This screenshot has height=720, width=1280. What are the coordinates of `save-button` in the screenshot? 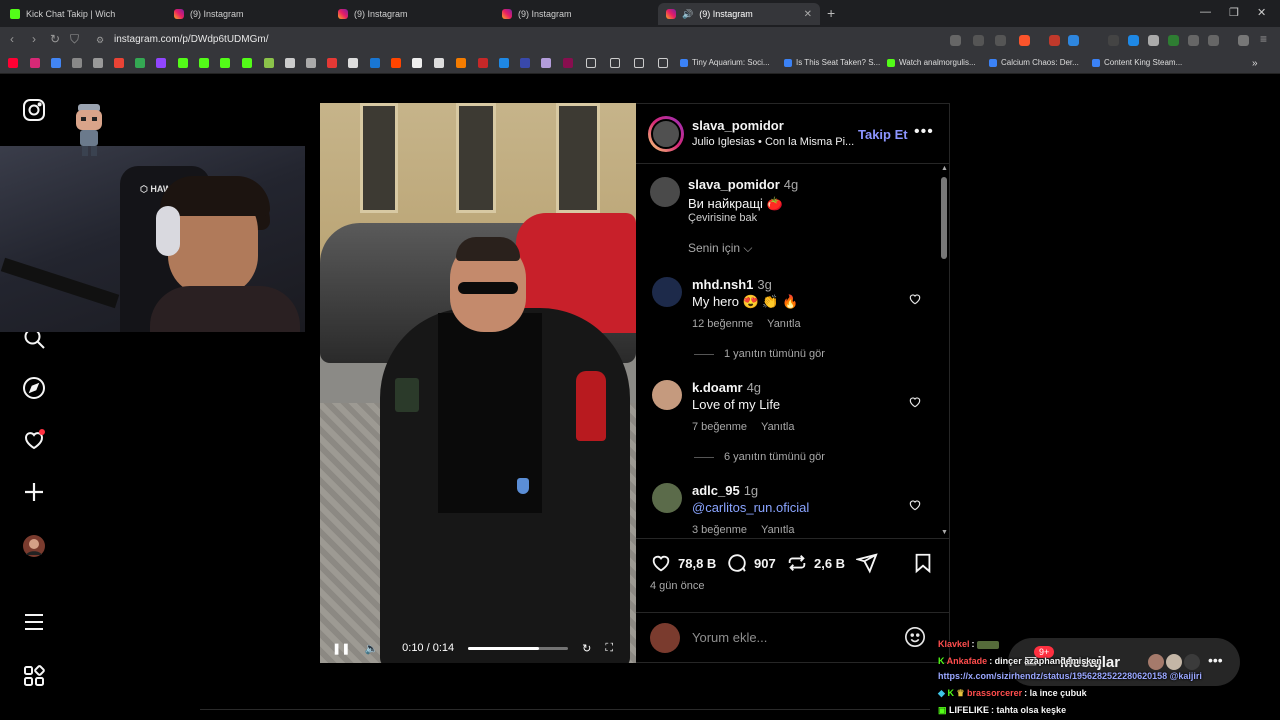 It's located at (923, 563).